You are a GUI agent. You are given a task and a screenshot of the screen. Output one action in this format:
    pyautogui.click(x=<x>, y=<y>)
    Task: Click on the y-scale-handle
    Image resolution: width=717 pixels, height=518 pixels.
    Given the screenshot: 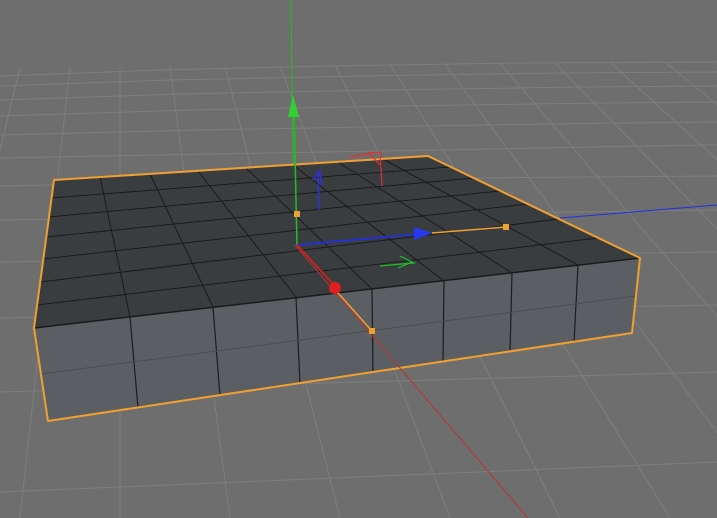 What is the action you would take?
    pyautogui.click(x=297, y=214)
    